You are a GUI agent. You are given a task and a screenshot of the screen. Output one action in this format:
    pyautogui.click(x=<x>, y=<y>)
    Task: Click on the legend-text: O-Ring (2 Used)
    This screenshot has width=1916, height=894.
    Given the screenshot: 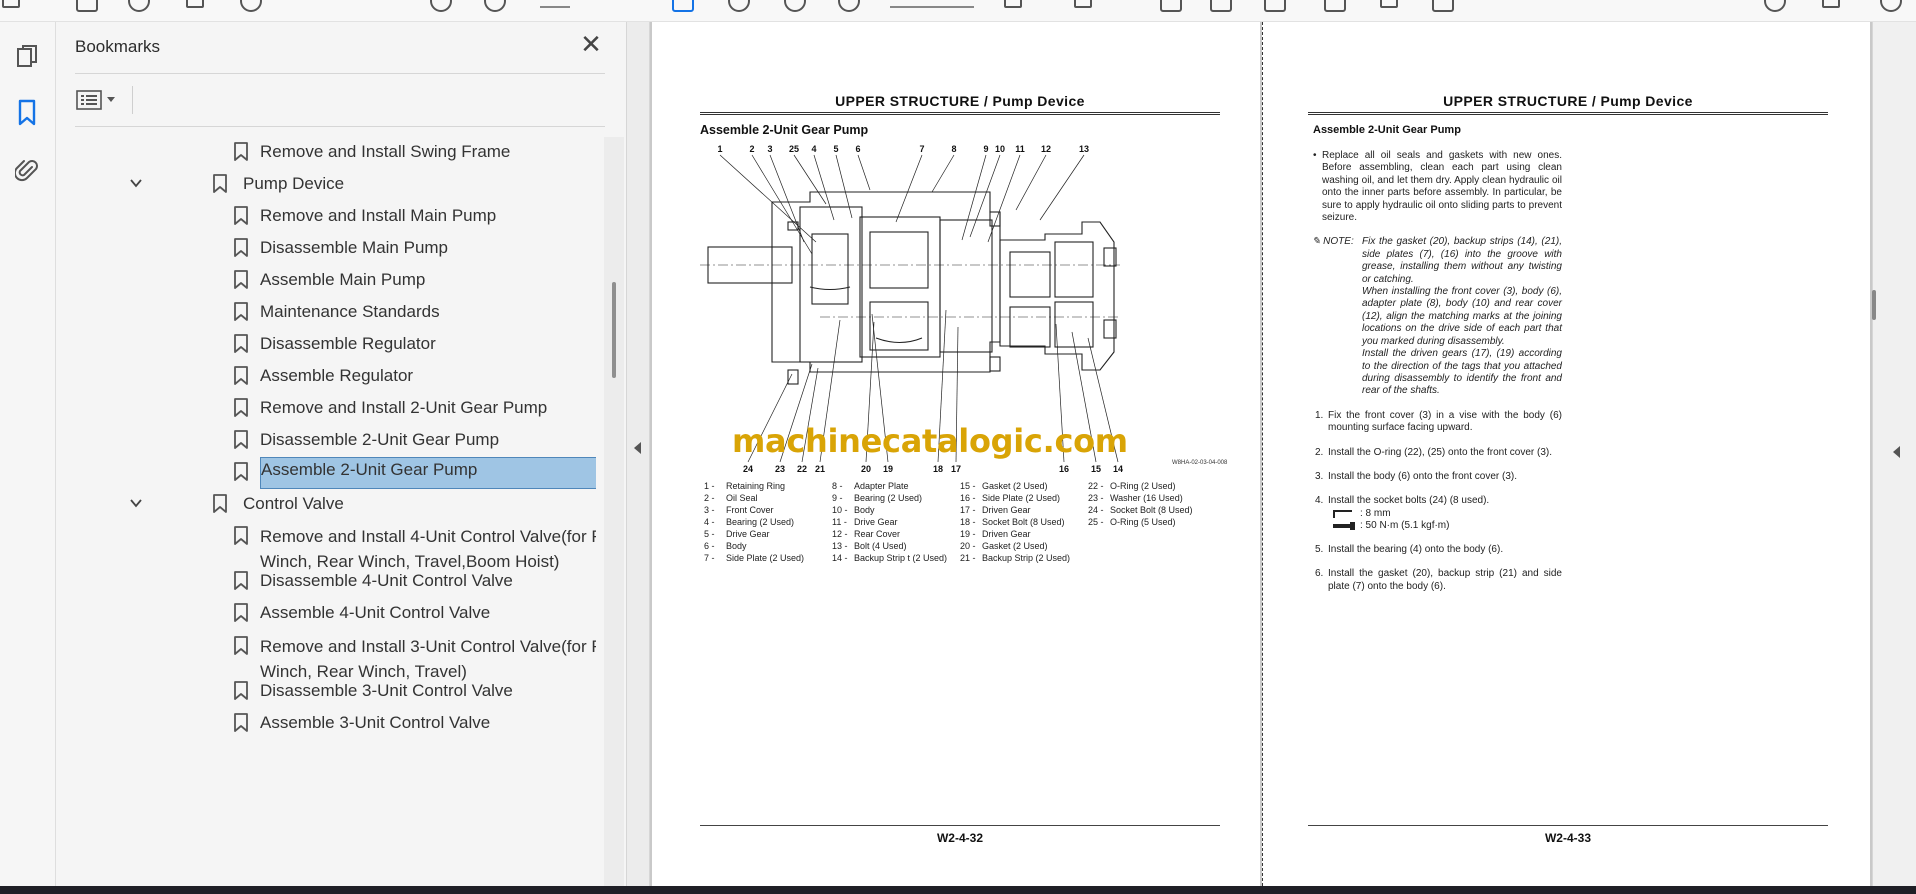 What is the action you would take?
    pyautogui.click(x=1143, y=486)
    